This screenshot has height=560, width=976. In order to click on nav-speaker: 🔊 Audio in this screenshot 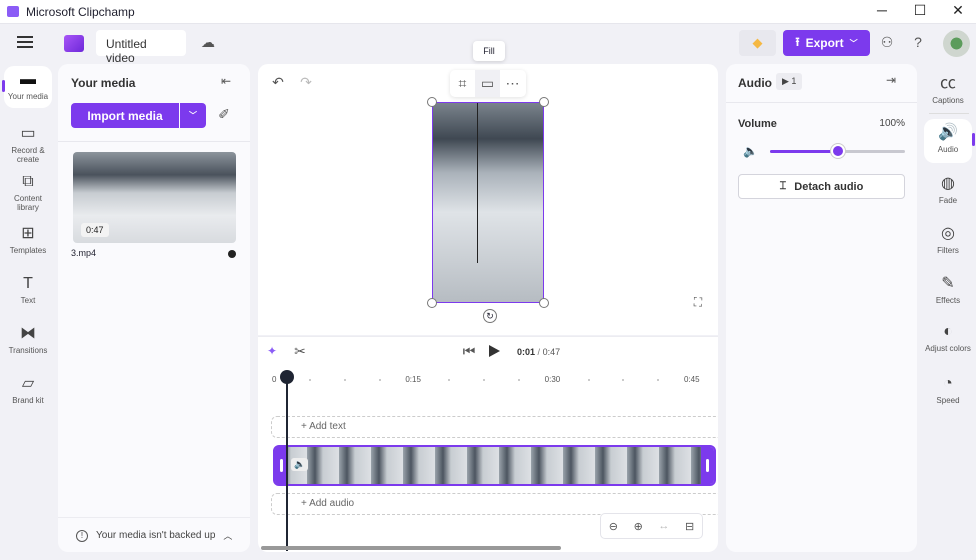, I will do `click(948, 141)`.